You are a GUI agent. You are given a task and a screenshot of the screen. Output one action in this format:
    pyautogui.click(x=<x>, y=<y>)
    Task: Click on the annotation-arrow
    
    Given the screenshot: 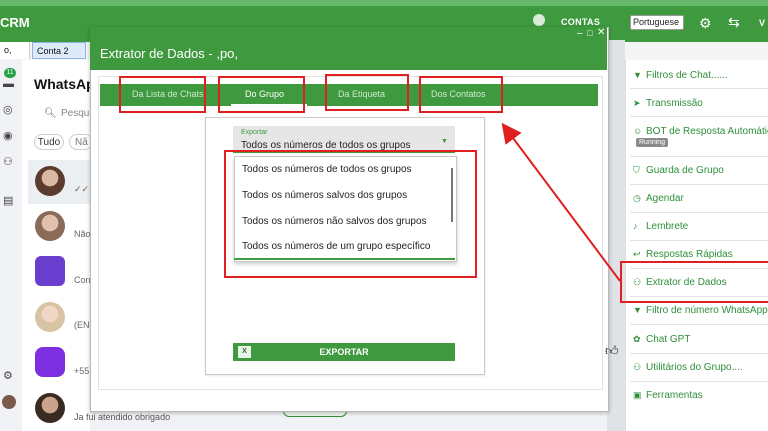 What is the action you would take?
    pyautogui.click(x=561, y=202)
    